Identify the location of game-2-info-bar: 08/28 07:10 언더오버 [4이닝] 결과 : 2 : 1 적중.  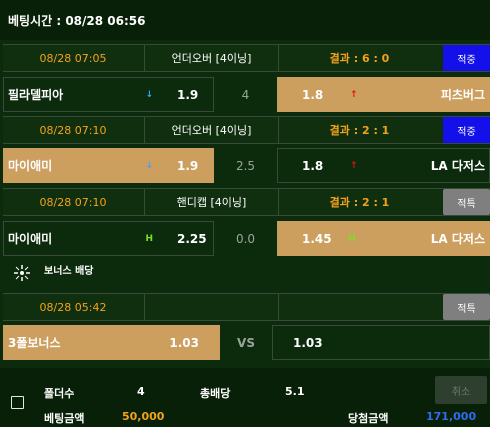
(246, 130).